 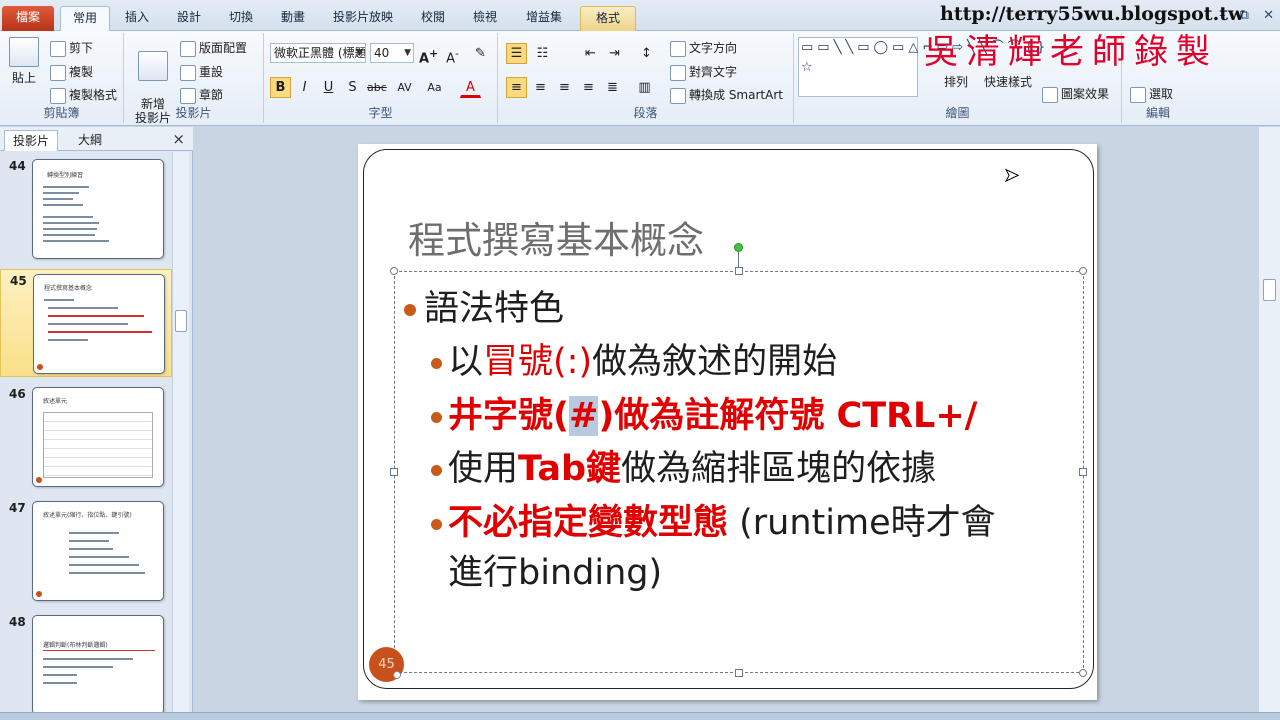 I want to click on change-case-button: Aa, so click(x=434, y=87).